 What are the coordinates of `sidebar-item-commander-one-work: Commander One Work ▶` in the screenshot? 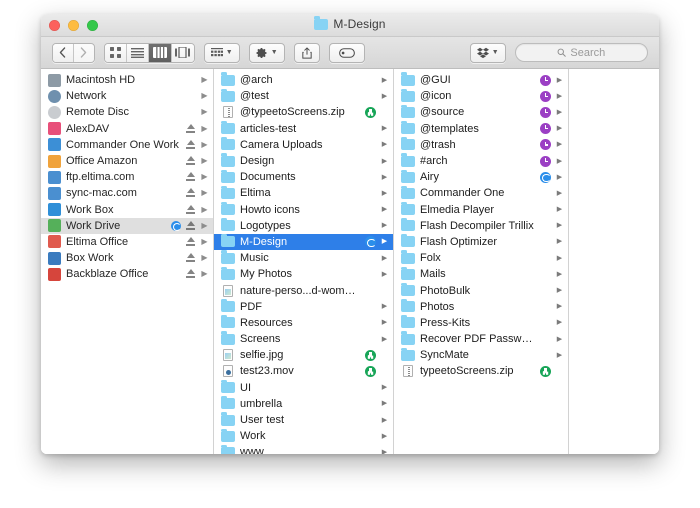 It's located at (127, 145).